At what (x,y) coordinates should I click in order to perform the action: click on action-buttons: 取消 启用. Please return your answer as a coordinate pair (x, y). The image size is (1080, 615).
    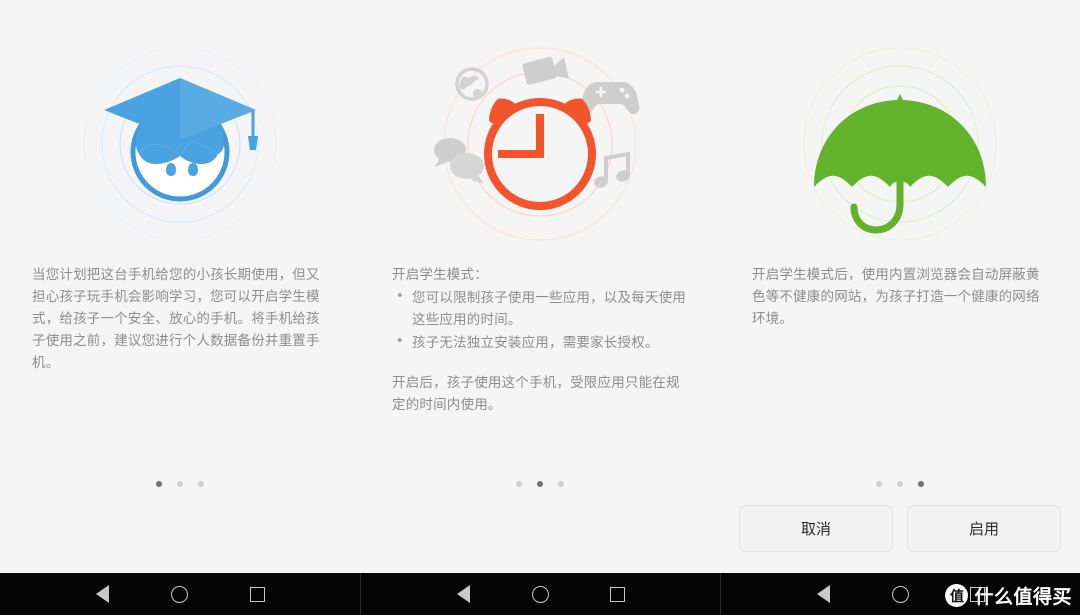
    Looking at the image, I should click on (900, 528).